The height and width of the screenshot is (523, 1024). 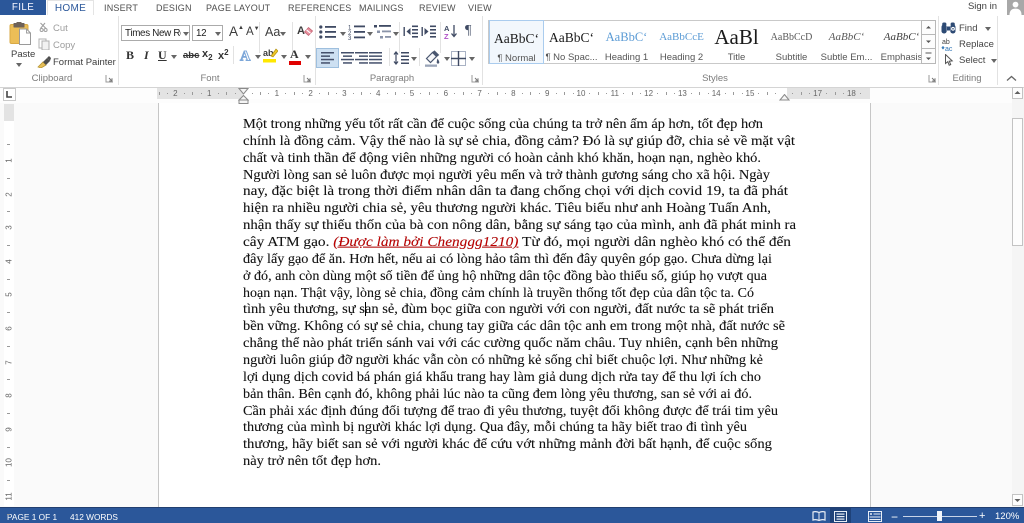 What do you see at coordinates (446, 35) in the screenshot?
I see `svg-text: Z` at bounding box center [446, 35].